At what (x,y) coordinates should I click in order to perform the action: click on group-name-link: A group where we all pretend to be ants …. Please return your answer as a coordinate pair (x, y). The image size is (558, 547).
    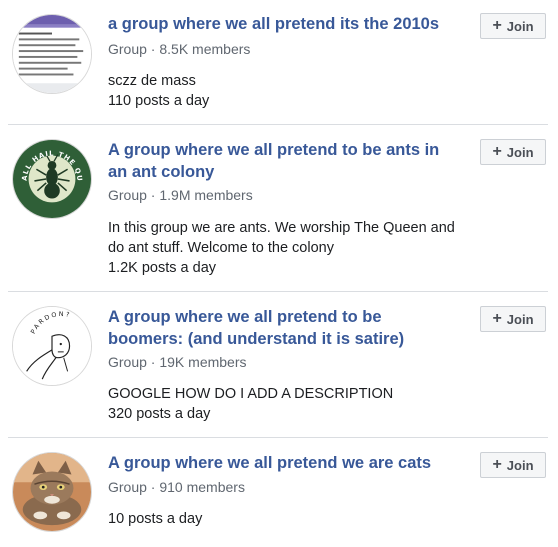
    Looking at the image, I should click on (283, 161).